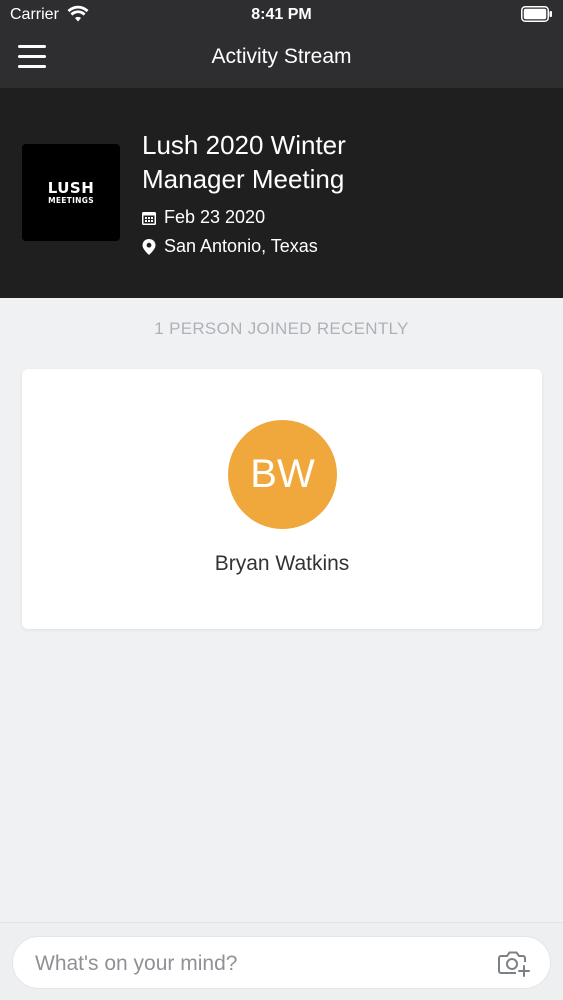 This screenshot has width=563, height=1000. I want to click on joined-recently-heading: 1 PERSON JOINED RECENTLY, so click(281, 328).